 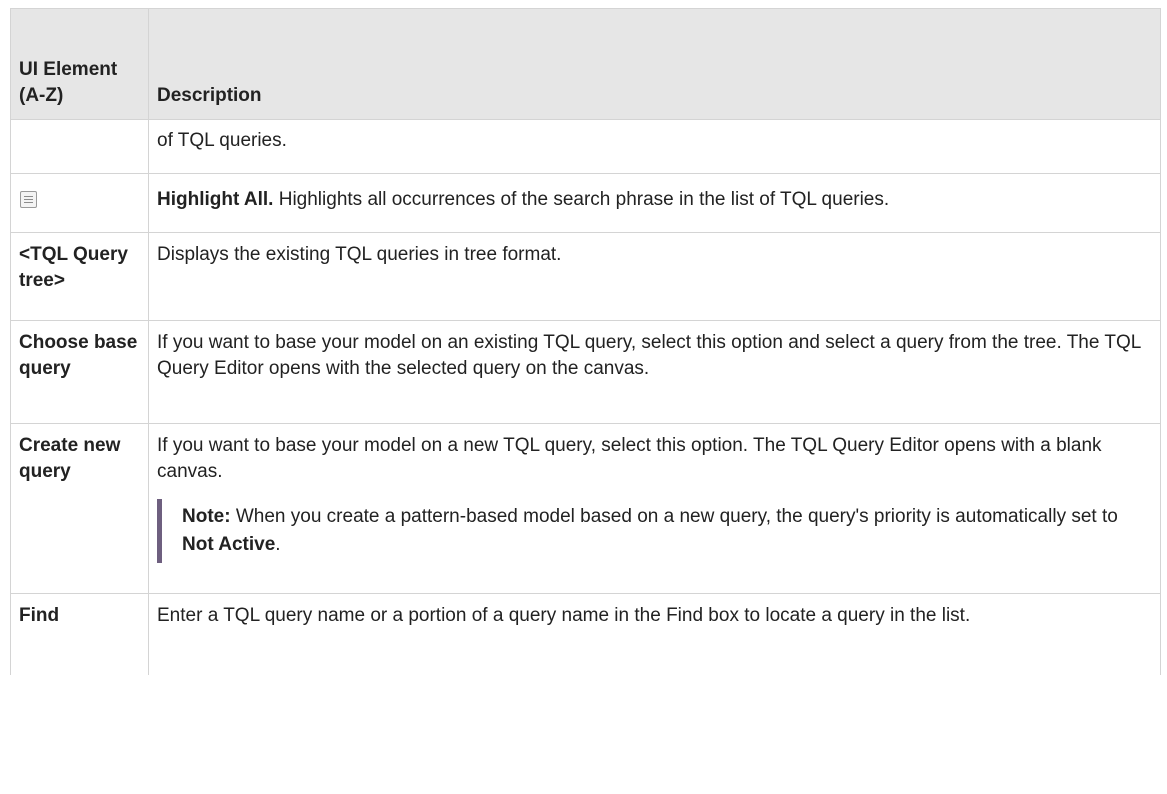 What do you see at coordinates (229, 544) in the screenshot?
I see `note-bold-value: Not Active` at bounding box center [229, 544].